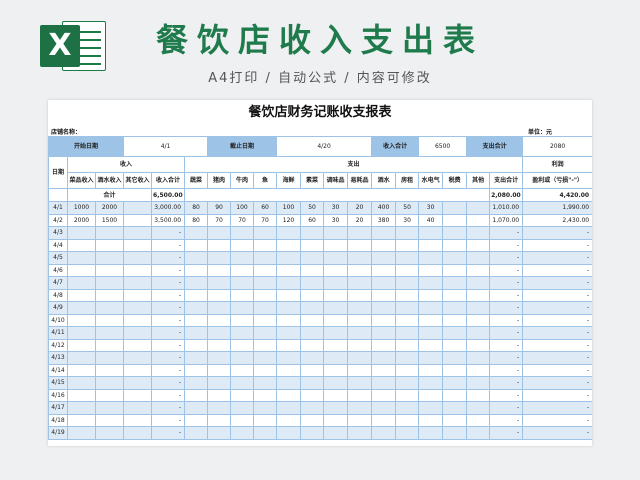 Image resolution: width=640 pixels, height=480 pixels. Describe the element at coordinates (384, 220) in the screenshot. I see `cell-liquor: 380` at that location.